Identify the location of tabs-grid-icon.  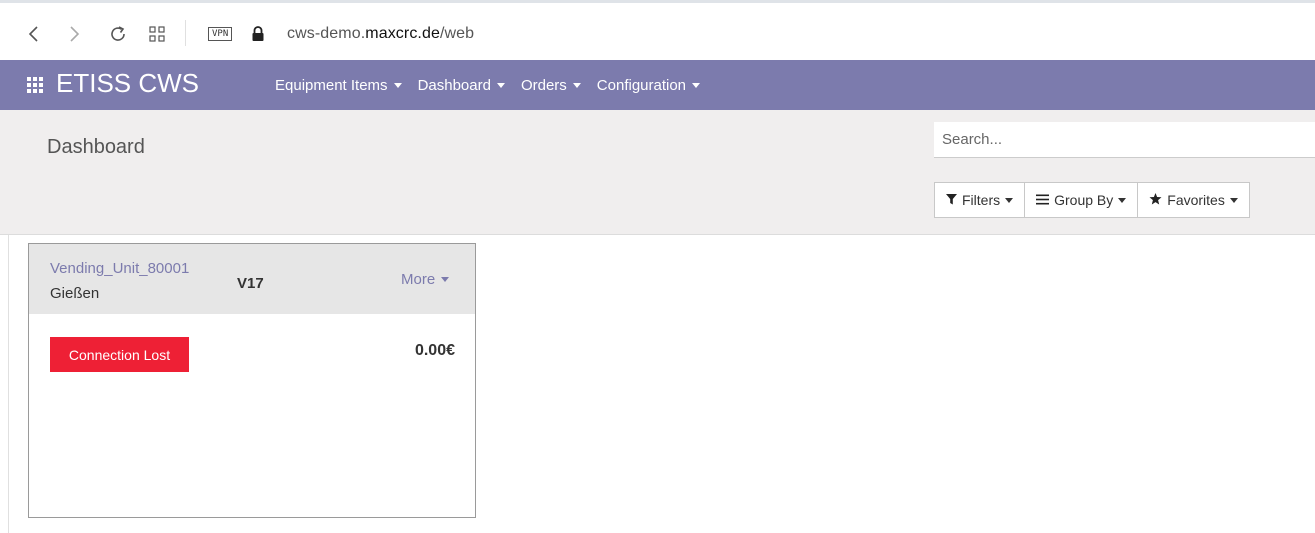
(157, 34).